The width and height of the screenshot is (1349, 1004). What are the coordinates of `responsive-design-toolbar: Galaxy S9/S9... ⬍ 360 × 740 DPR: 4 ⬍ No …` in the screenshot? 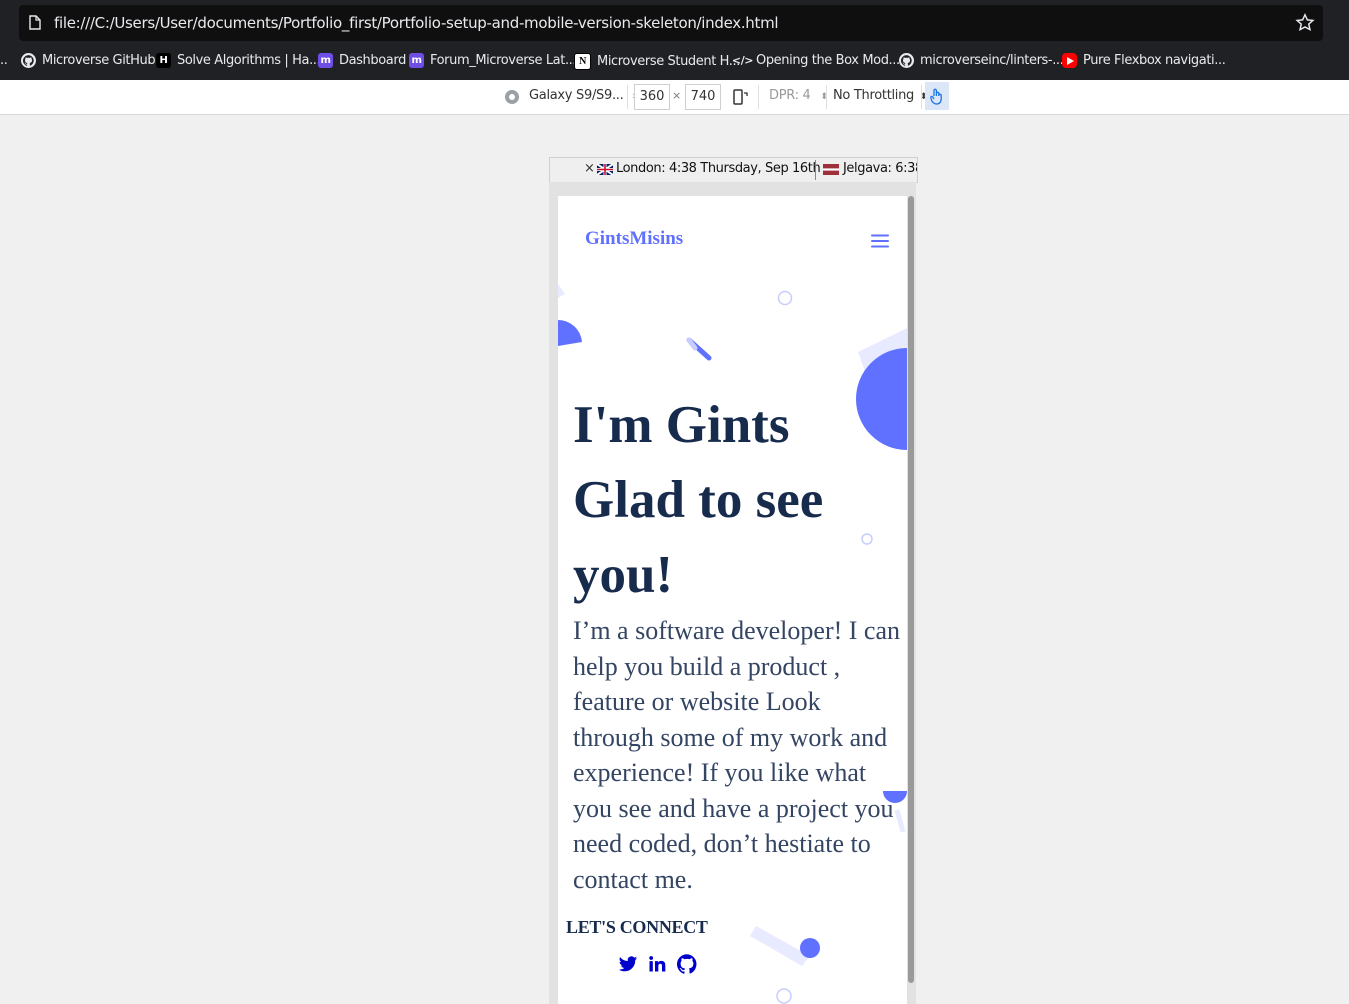 It's located at (674, 97).